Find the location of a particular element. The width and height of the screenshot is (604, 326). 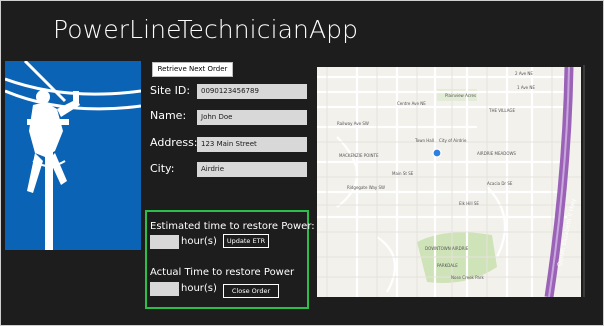

map-label-railway: Railway Ave SW is located at coordinates (353, 123).